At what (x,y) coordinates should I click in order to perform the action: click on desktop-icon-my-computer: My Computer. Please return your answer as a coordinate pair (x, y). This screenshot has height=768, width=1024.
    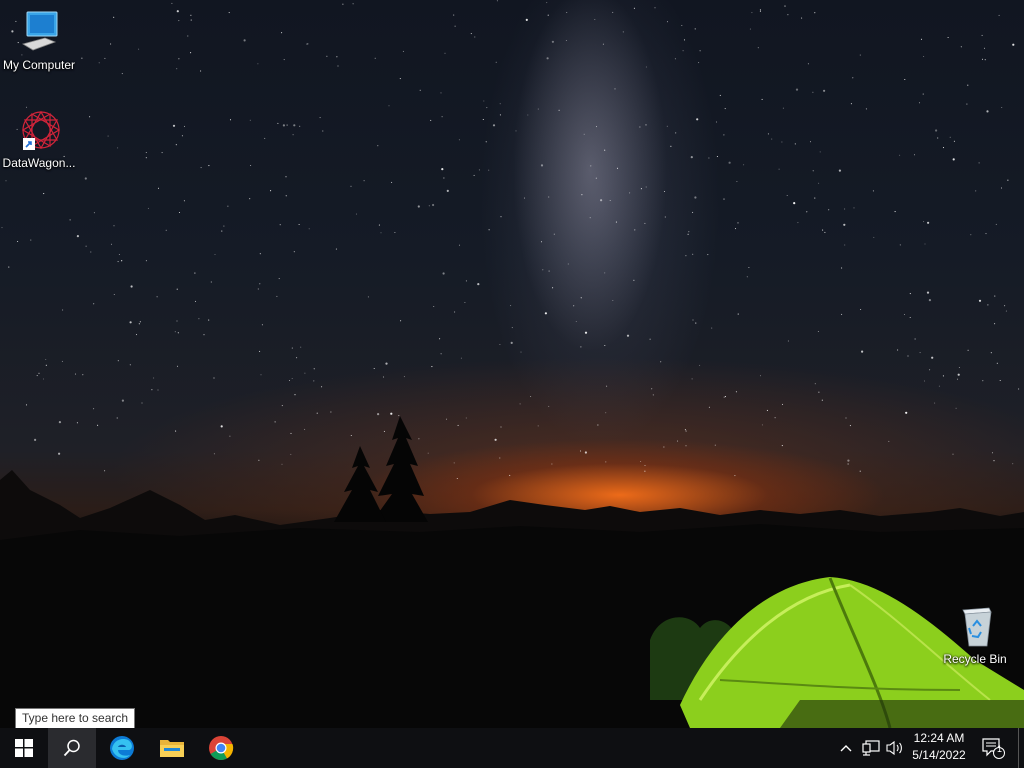
    Looking at the image, I should click on (39, 40).